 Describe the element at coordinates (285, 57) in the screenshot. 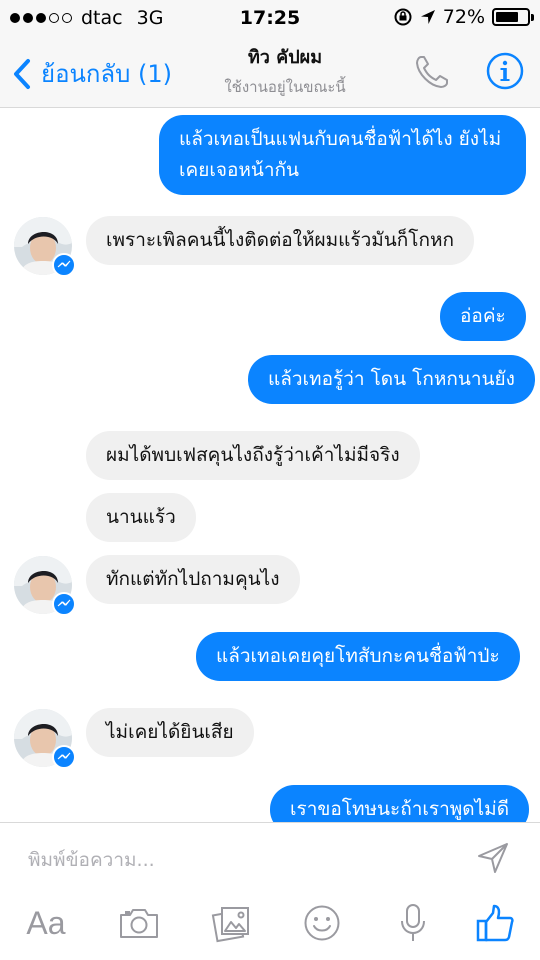

I see `contact-name: ทิว คัปผม` at that location.